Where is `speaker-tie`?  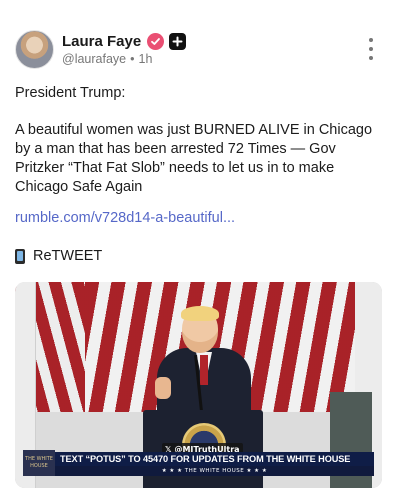 speaker-tie is located at coordinates (204, 370).